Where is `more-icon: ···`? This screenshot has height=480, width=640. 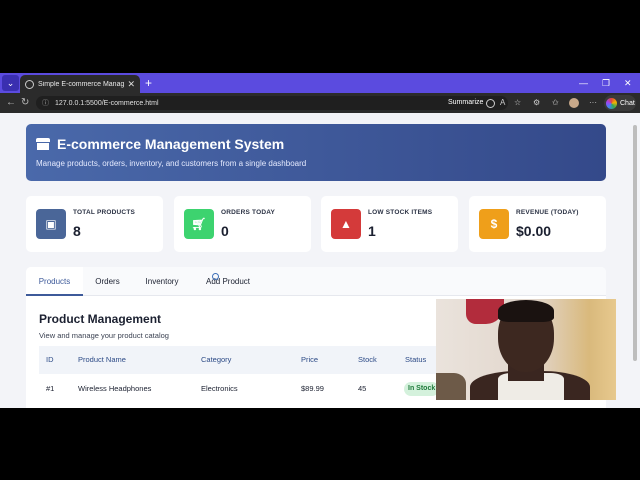 more-icon: ··· is located at coordinates (593, 103).